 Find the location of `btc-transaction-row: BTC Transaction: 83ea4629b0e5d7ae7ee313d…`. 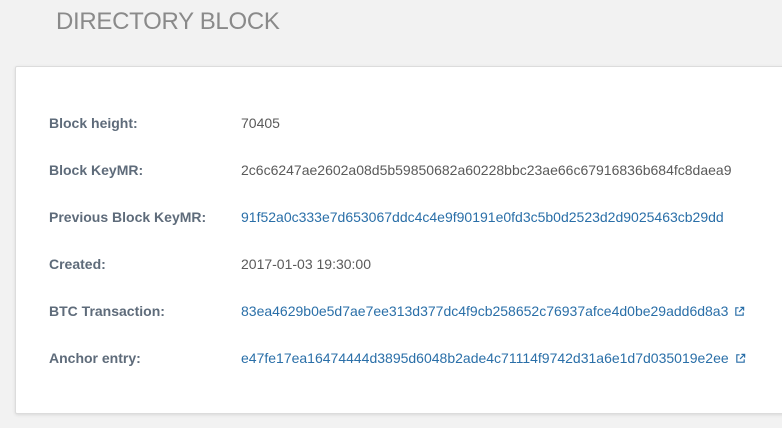

btc-transaction-row: BTC Transaction: 83ea4629b0e5d7ae7ee313d… is located at coordinates (397, 311).